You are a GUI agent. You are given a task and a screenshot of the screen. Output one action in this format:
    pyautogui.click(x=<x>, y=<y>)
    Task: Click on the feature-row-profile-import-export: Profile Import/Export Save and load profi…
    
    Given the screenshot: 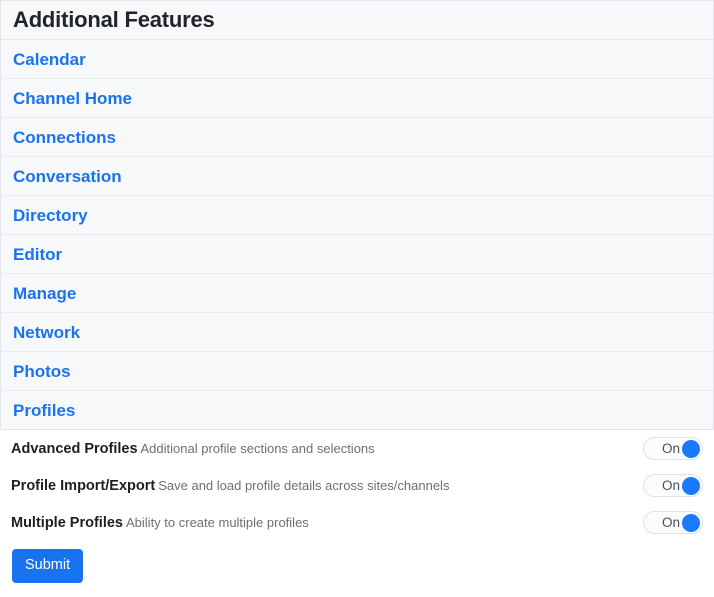 What is the action you would take?
    pyautogui.click(x=357, y=485)
    